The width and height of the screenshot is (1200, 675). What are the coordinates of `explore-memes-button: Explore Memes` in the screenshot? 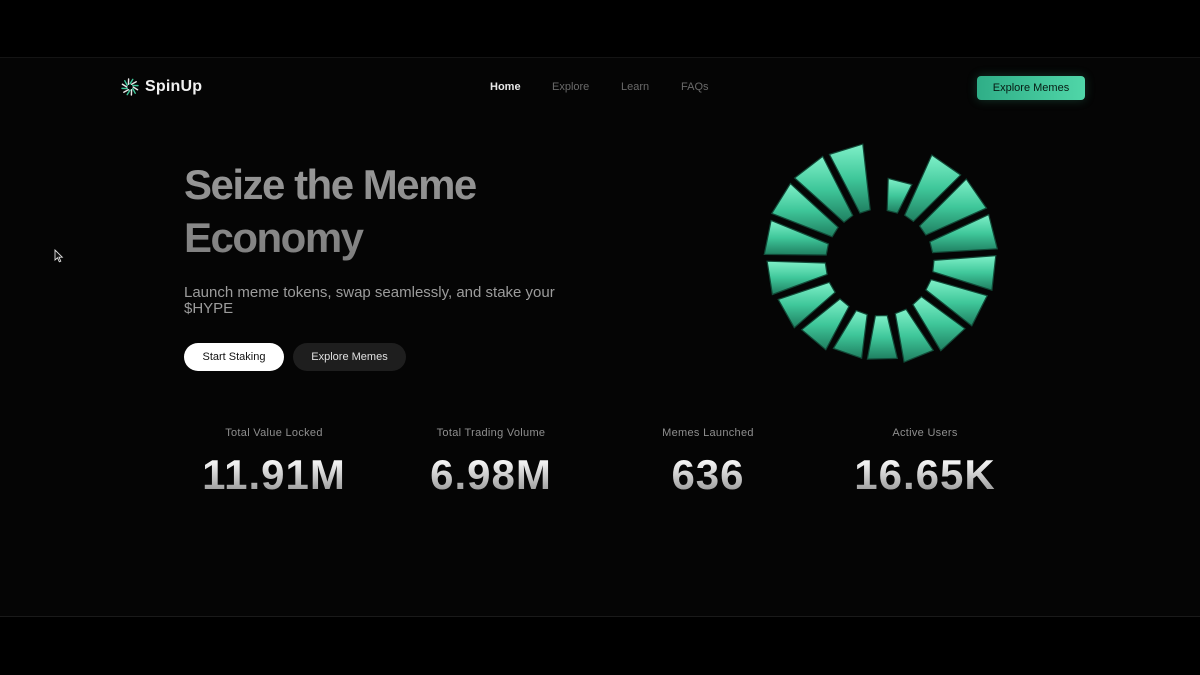 It's located at (349, 357).